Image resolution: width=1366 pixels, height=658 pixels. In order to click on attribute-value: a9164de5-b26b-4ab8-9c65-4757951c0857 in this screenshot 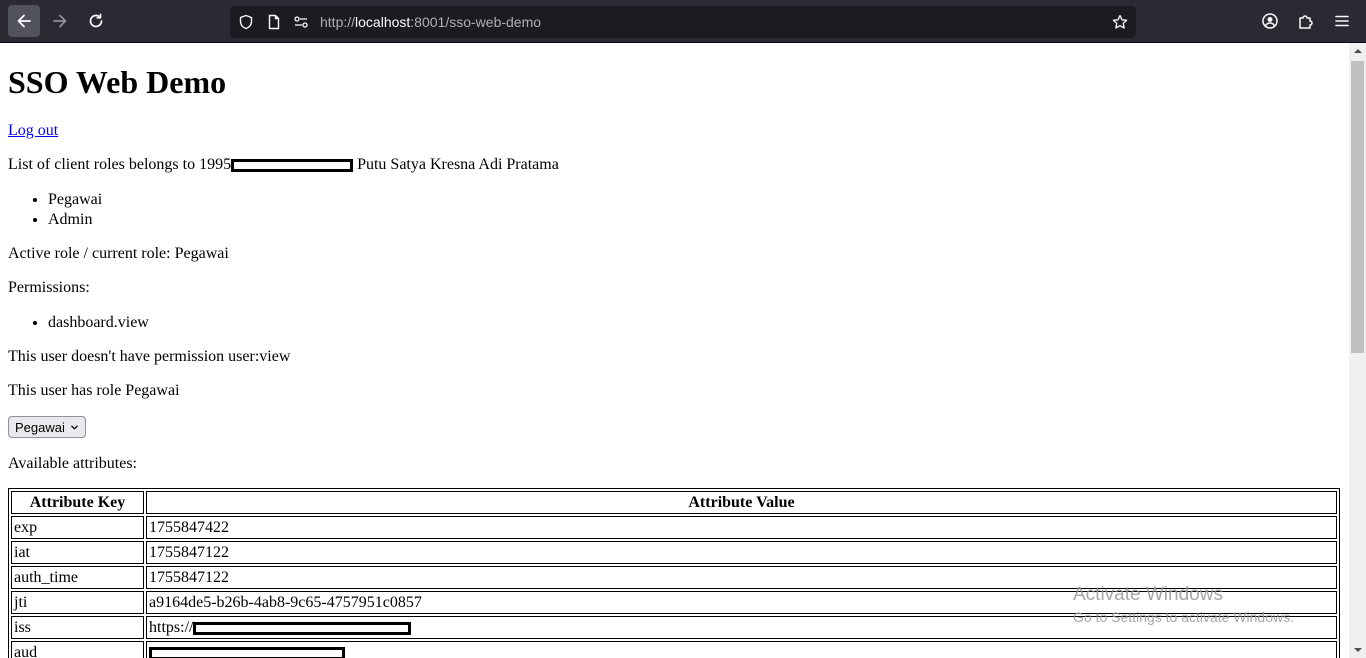, I will do `click(741, 602)`.